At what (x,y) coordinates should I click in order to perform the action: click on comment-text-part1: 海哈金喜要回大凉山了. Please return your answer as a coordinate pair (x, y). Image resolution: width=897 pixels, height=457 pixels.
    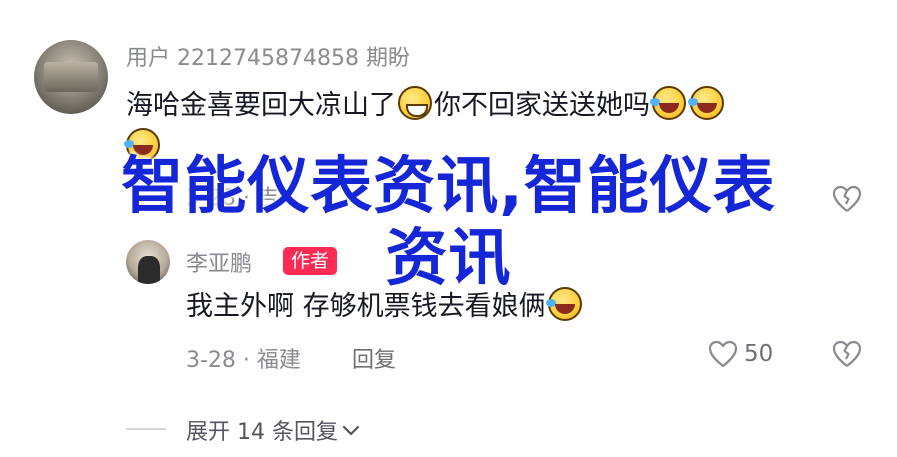
    Looking at the image, I should click on (261, 105).